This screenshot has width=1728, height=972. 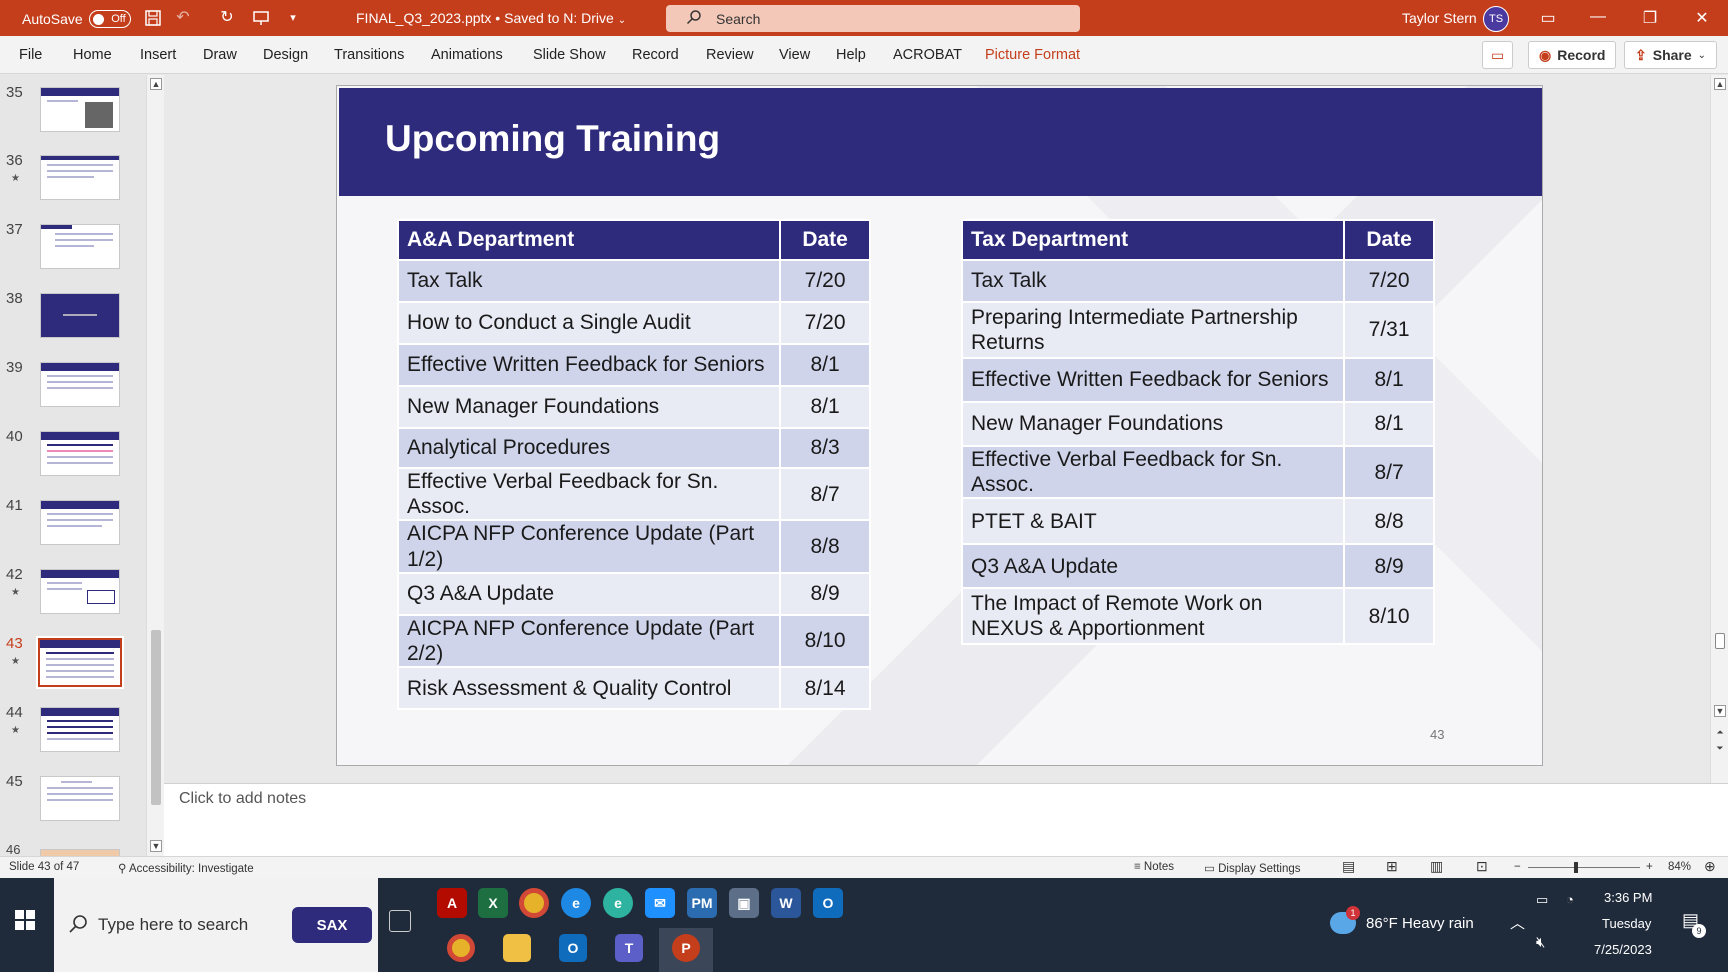 What do you see at coordinates (186, 868) in the screenshot?
I see `accessibility-status: ⚲ Accessibility: Investigate` at bounding box center [186, 868].